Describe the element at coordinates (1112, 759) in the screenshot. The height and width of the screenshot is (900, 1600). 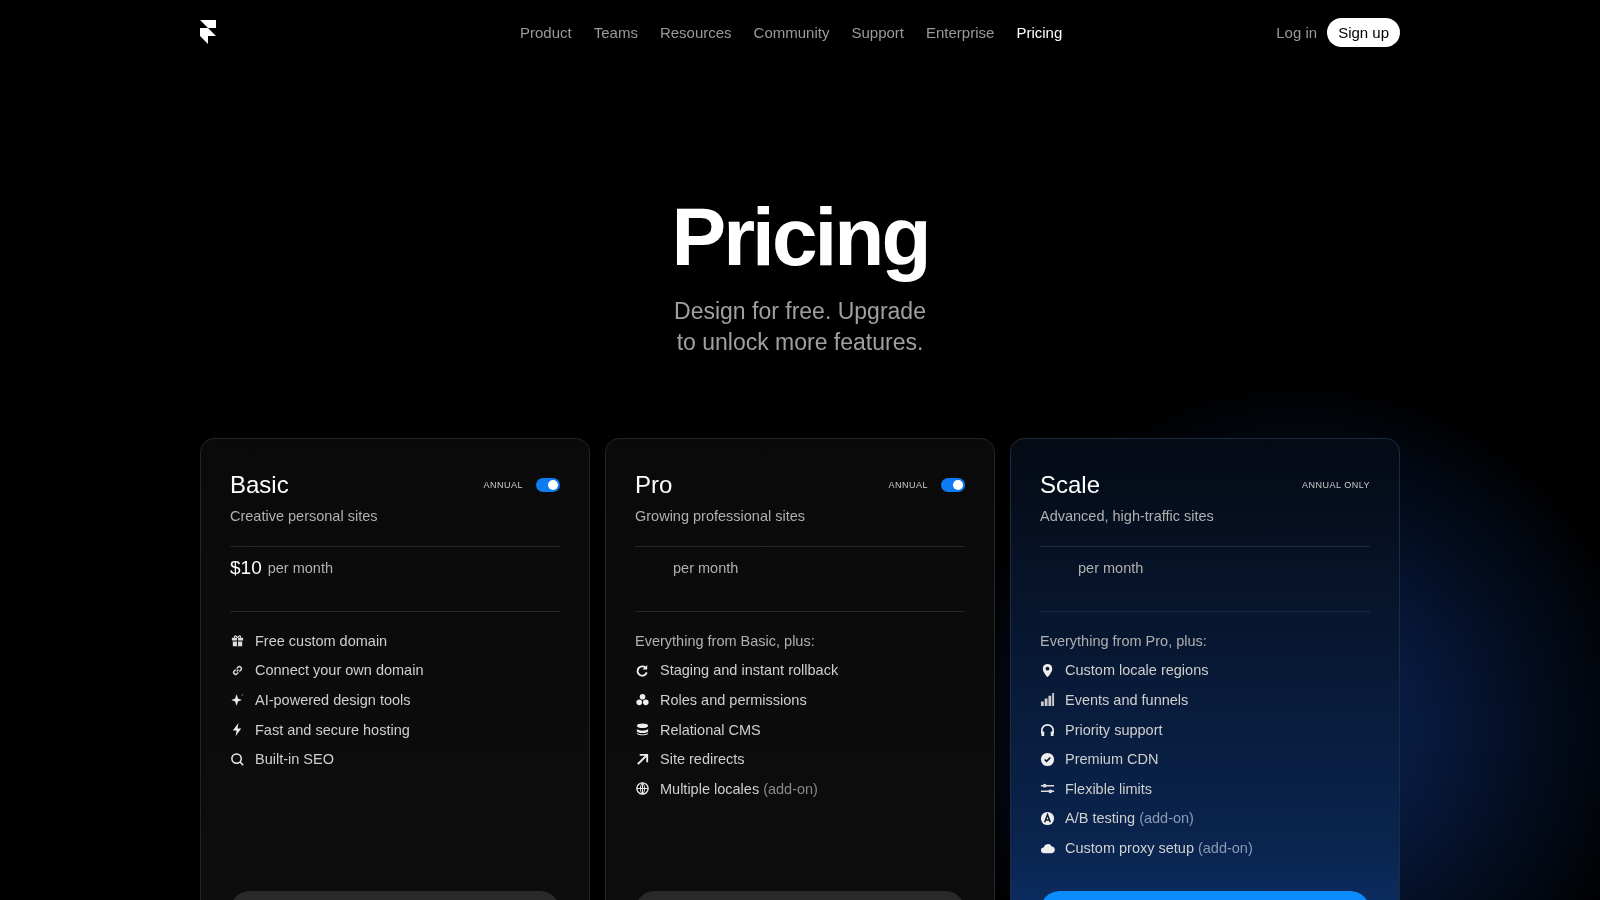
I see `feature-text: Premium CDN` at that location.